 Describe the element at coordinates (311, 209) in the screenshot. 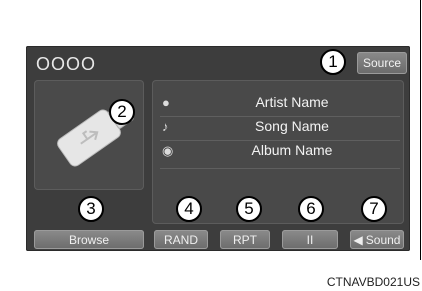

I see `callout-6: 6` at that location.